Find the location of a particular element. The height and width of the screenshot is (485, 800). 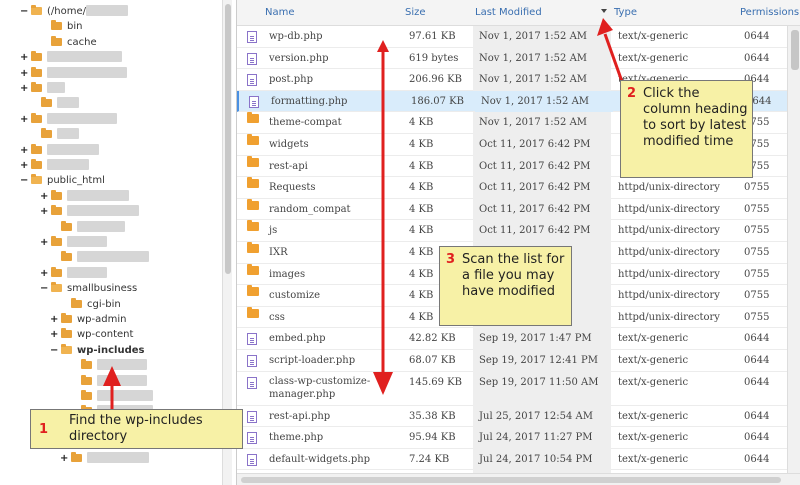

column-header-name: Name is located at coordinates (280, 12).